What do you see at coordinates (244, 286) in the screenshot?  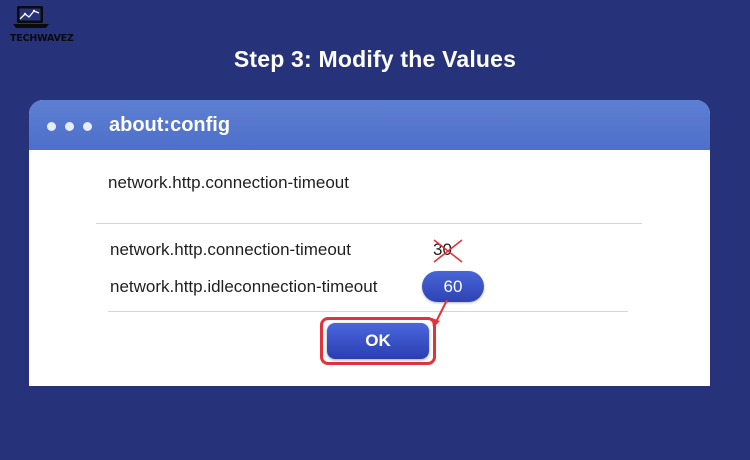 I see `preference-name-idleconnection-timeout: network.http.idleconnection-timeout` at bounding box center [244, 286].